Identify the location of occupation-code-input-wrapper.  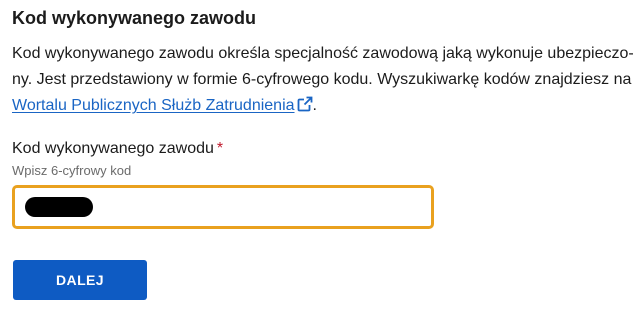
(223, 207).